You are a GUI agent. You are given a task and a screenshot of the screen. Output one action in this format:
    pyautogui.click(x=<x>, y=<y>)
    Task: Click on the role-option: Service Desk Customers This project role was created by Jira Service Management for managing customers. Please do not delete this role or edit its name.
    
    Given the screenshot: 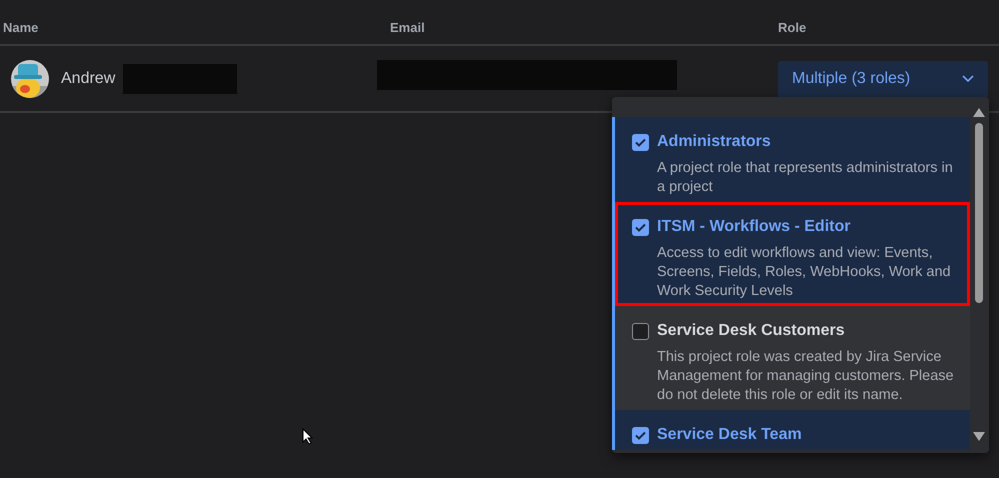 What is the action you would take?
    pyautogui.click(x=791, y=358)
    